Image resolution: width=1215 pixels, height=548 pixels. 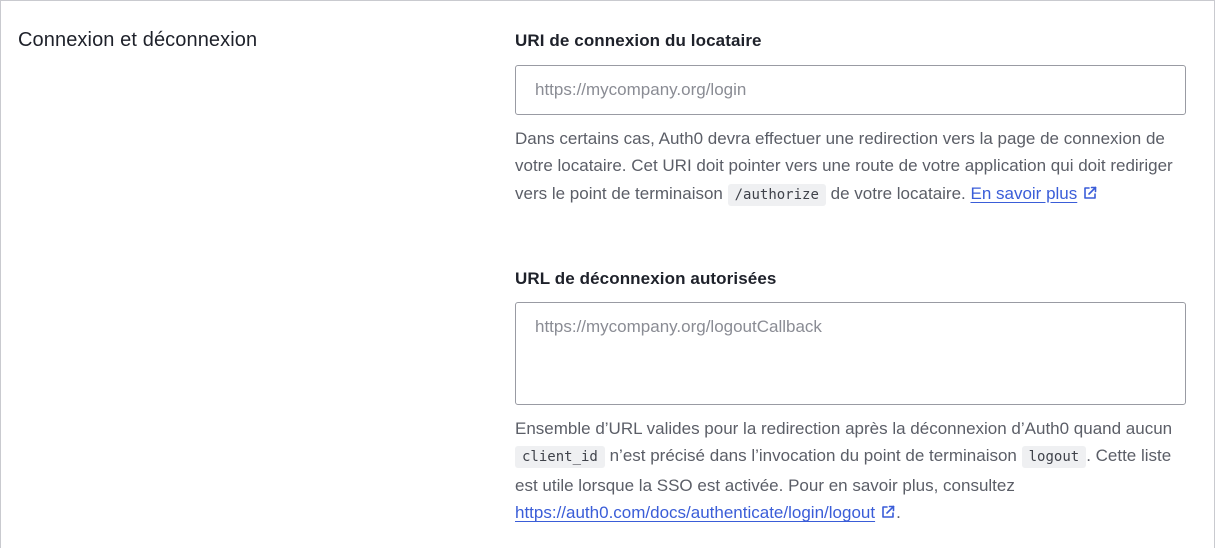 What do you see at coordinates (1054, 457) in the screenshot?
I see `logout-endpoint-code: logout` at bounding box center [1054, 457].